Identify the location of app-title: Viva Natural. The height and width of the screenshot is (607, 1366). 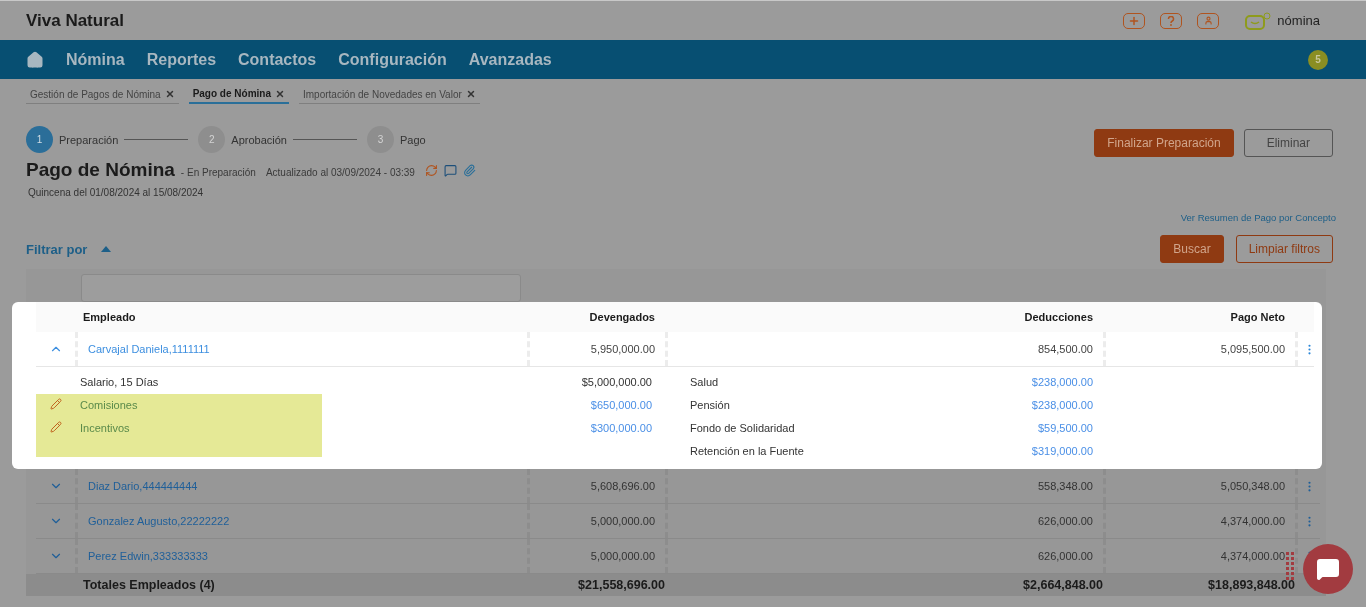
(75, 20).